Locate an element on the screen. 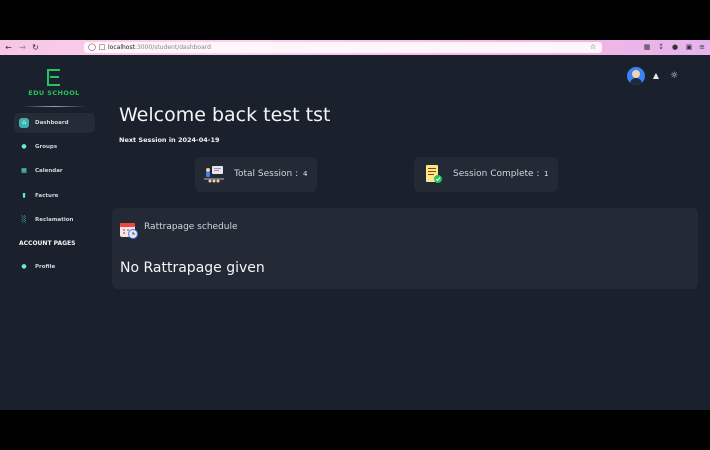  address-bar: ◯ □ localhost:3000/student/dashboard ☆ is located at coordinates (343, 47).